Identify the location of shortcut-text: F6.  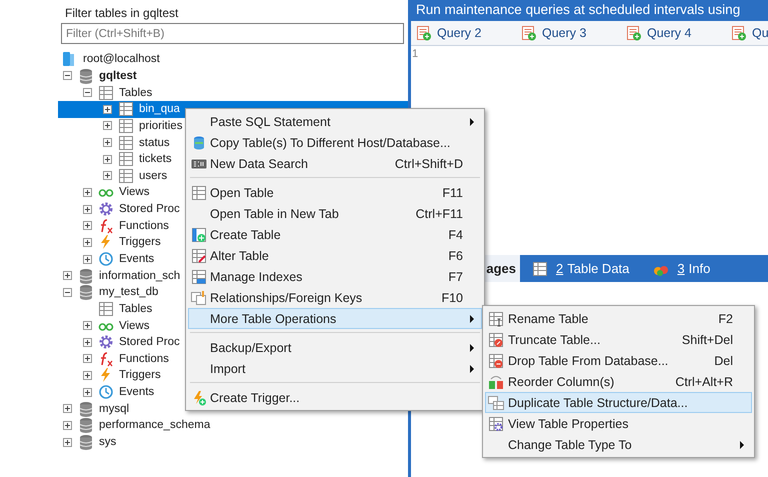
(455, 255).